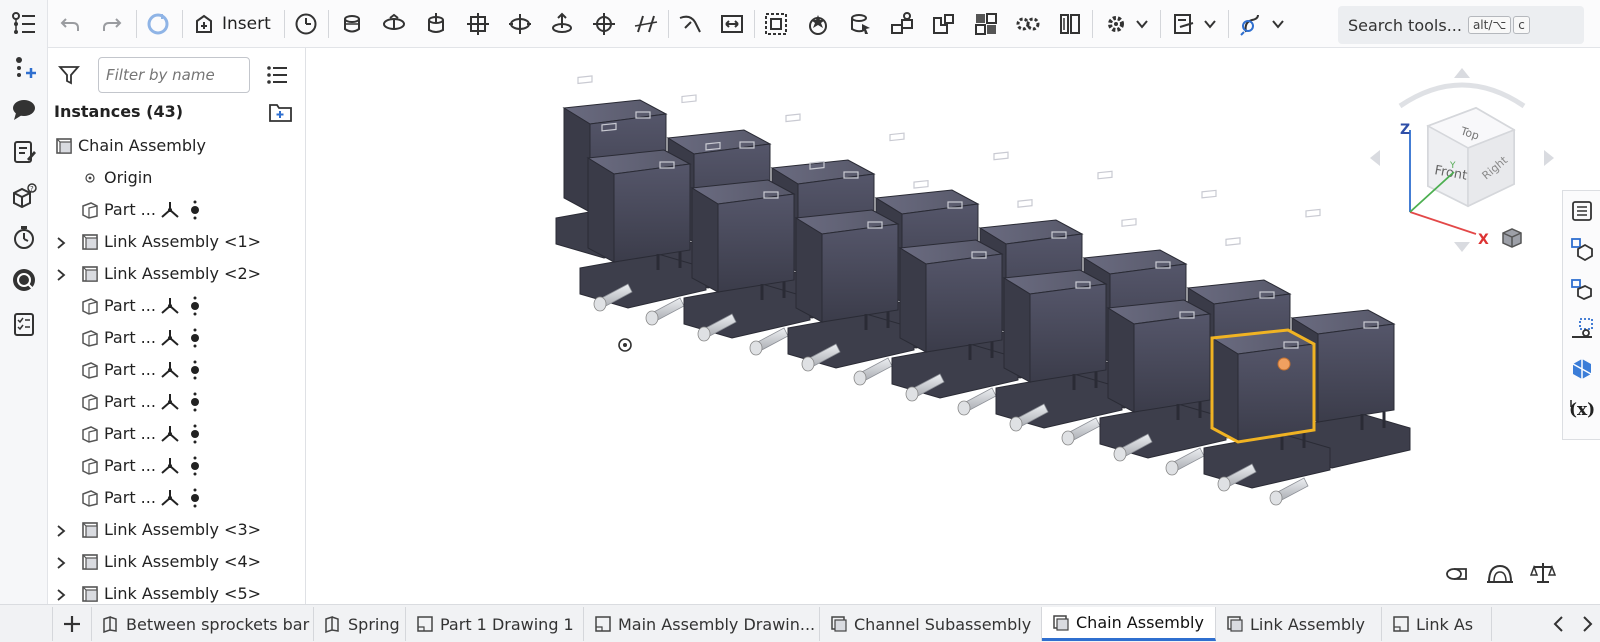 The height and width of the screenshot is (642, 1600). Describe the element at coordinates (112, 24) in the screenshot. I see `redo-icon` at that location.